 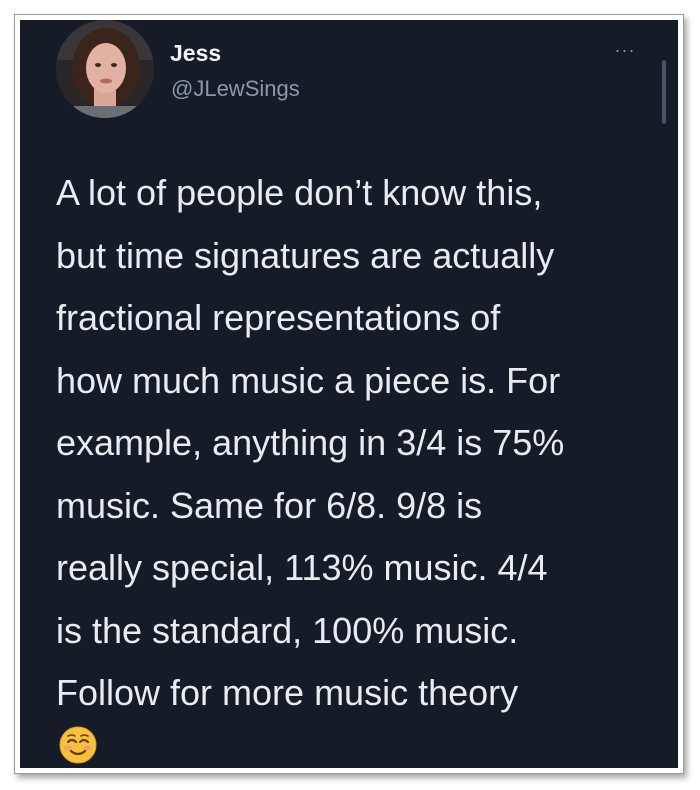 I want to click on avatar, so click(x=105, y=69).